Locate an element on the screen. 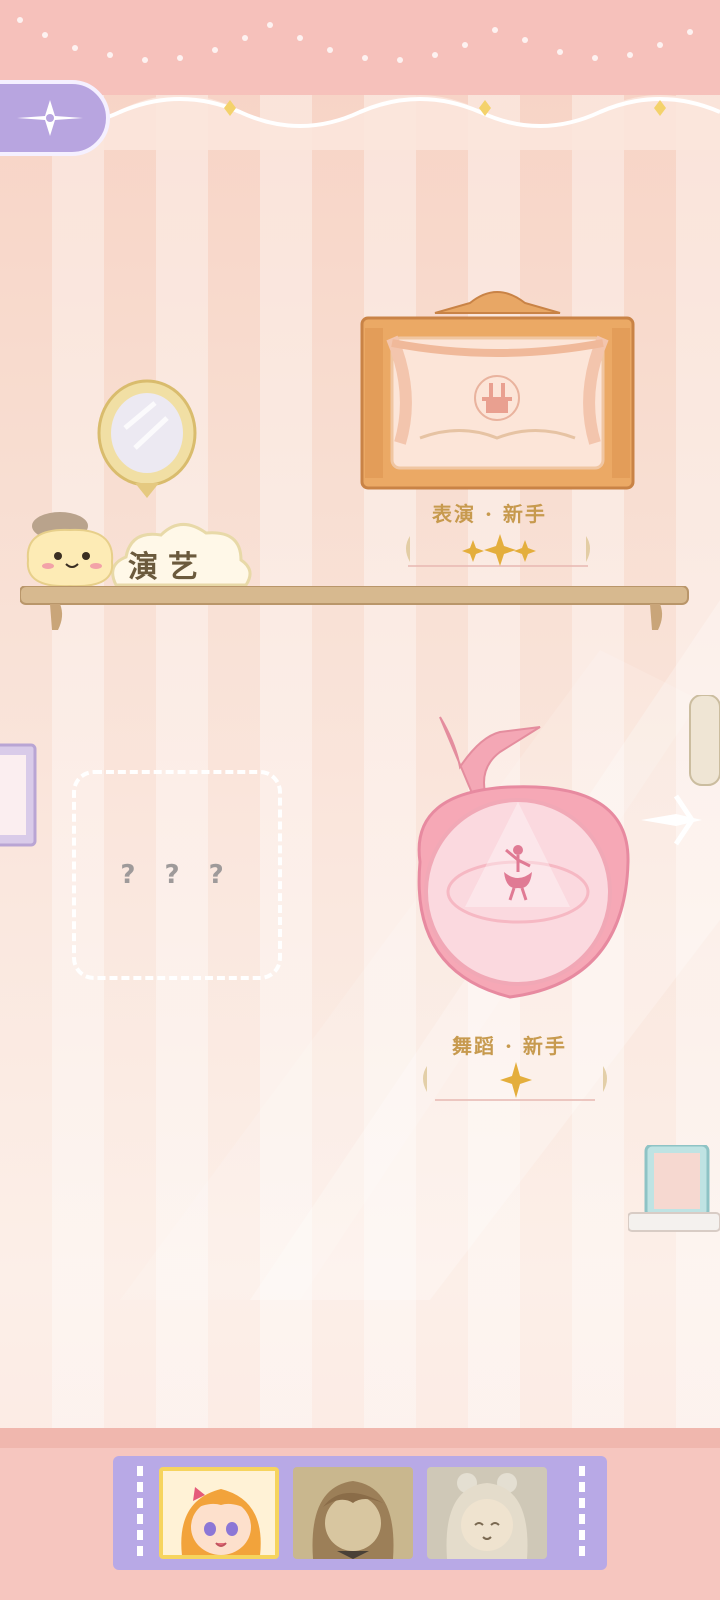 This screenshot has width=720, height=1600. side-statue-right is located at coordinates (704, 740).